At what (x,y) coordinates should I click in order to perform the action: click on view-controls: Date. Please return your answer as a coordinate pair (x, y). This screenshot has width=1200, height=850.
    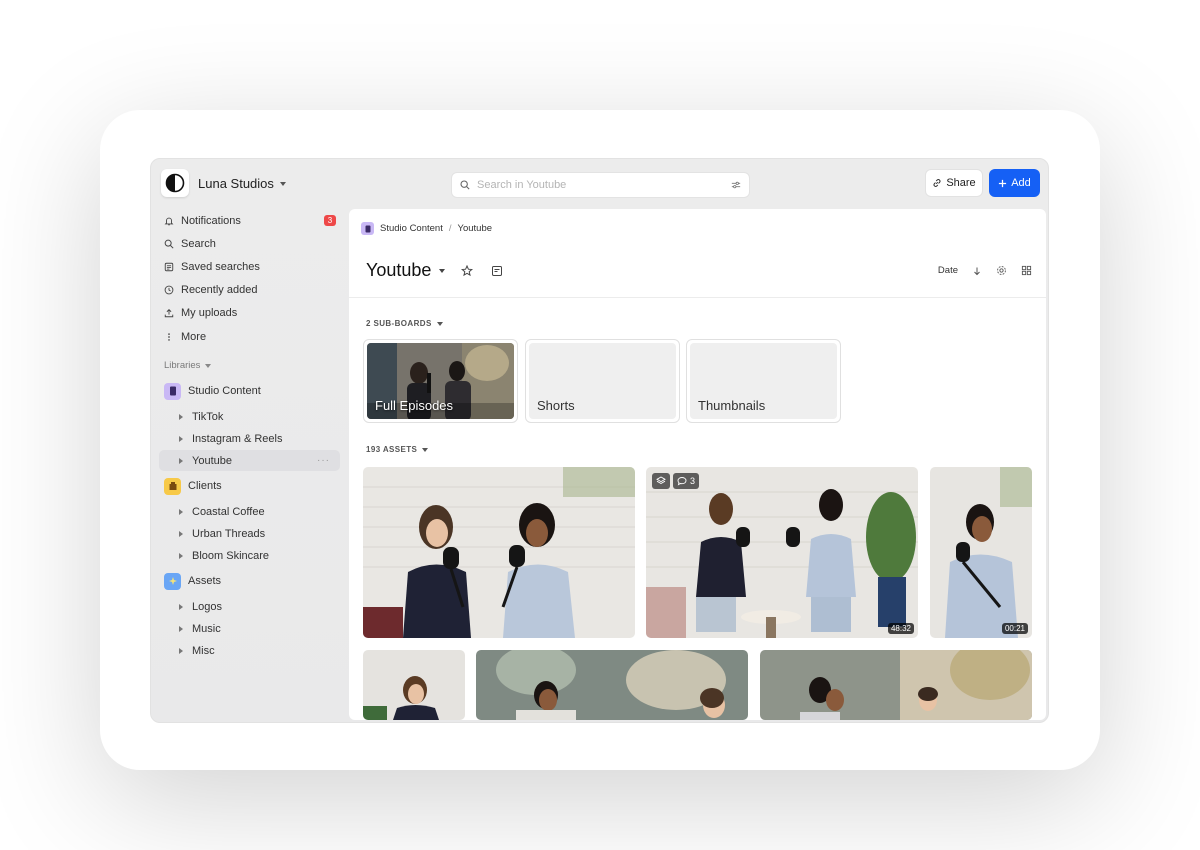
    Looking at the image, I should click on (985, 270).